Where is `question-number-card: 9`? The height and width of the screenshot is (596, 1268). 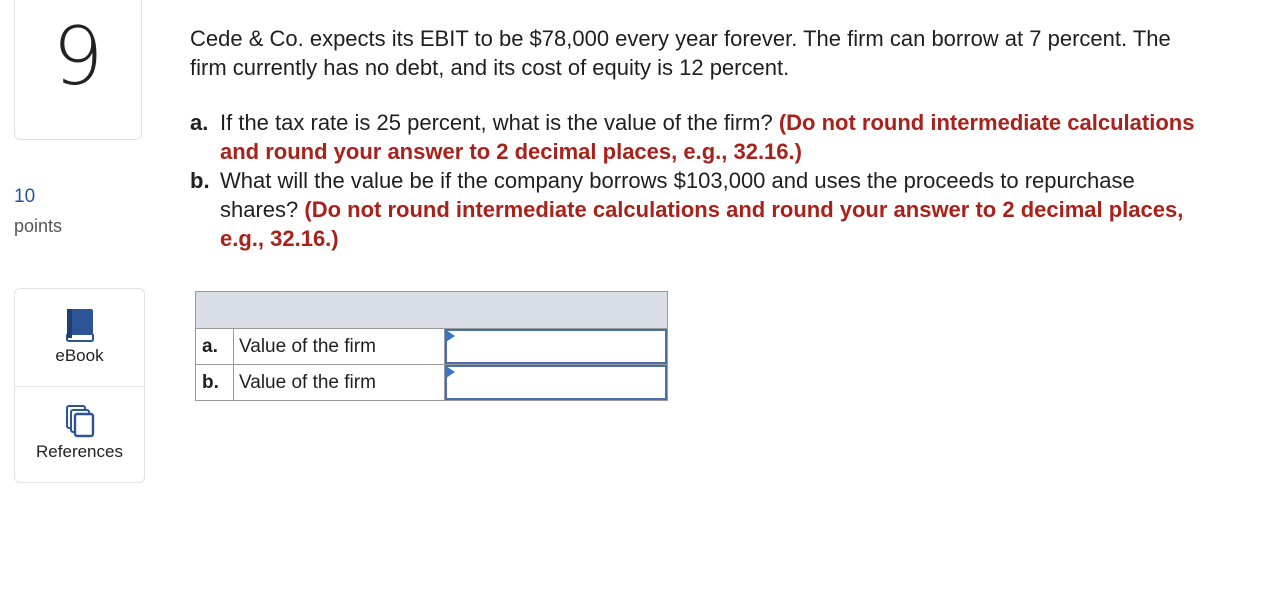
question-number-card: 9 is located at coordinates (78, 70).